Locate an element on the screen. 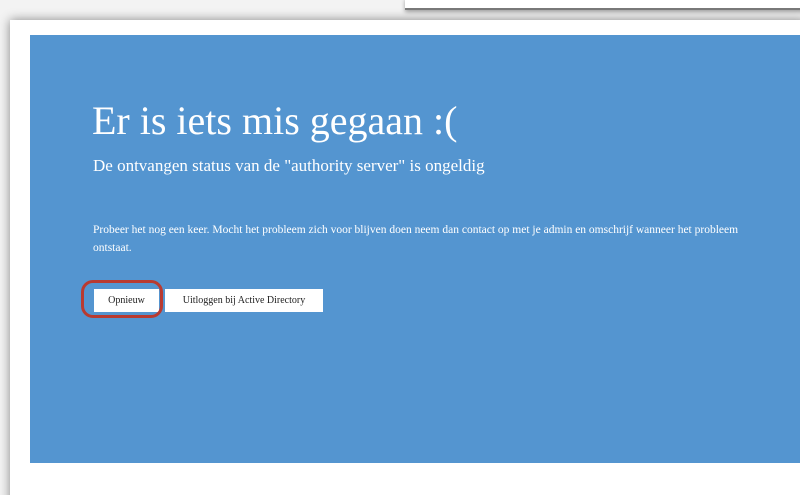 The height and width of the screenshot is (495, 800). background-window-edge is located at coordinates (602, 5).